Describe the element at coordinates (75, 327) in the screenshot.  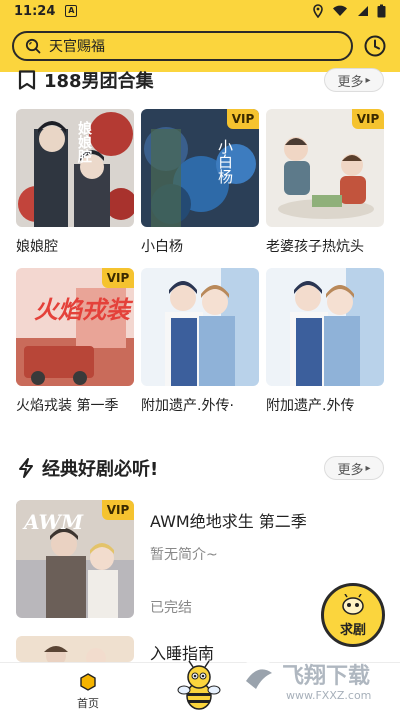
I see `album-cover: 火焰戎装 VIP` at that location.